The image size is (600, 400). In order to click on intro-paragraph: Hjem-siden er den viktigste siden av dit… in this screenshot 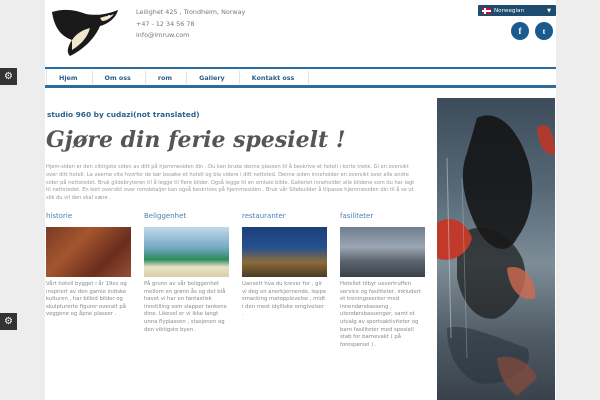, I will do `click(230, 183)`.